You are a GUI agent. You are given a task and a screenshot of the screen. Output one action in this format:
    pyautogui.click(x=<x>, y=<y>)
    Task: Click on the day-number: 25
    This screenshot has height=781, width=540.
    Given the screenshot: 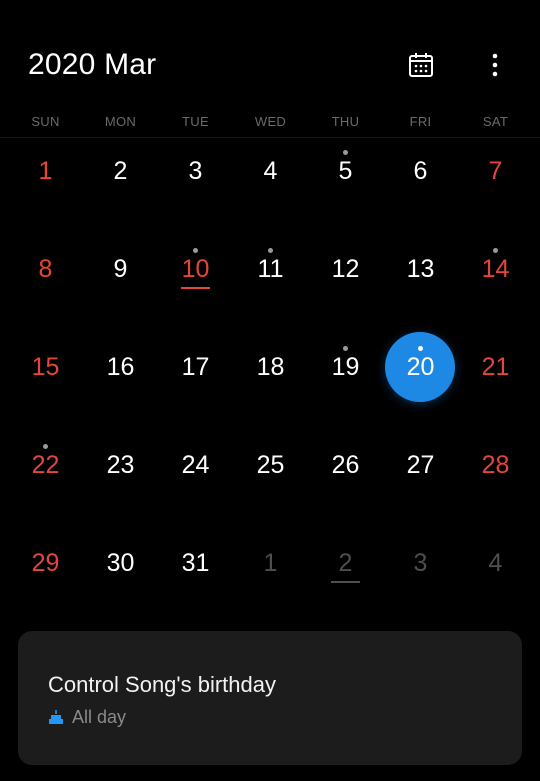 What is the action you would take?
    pyautogui.click(x=270, y=465)
    